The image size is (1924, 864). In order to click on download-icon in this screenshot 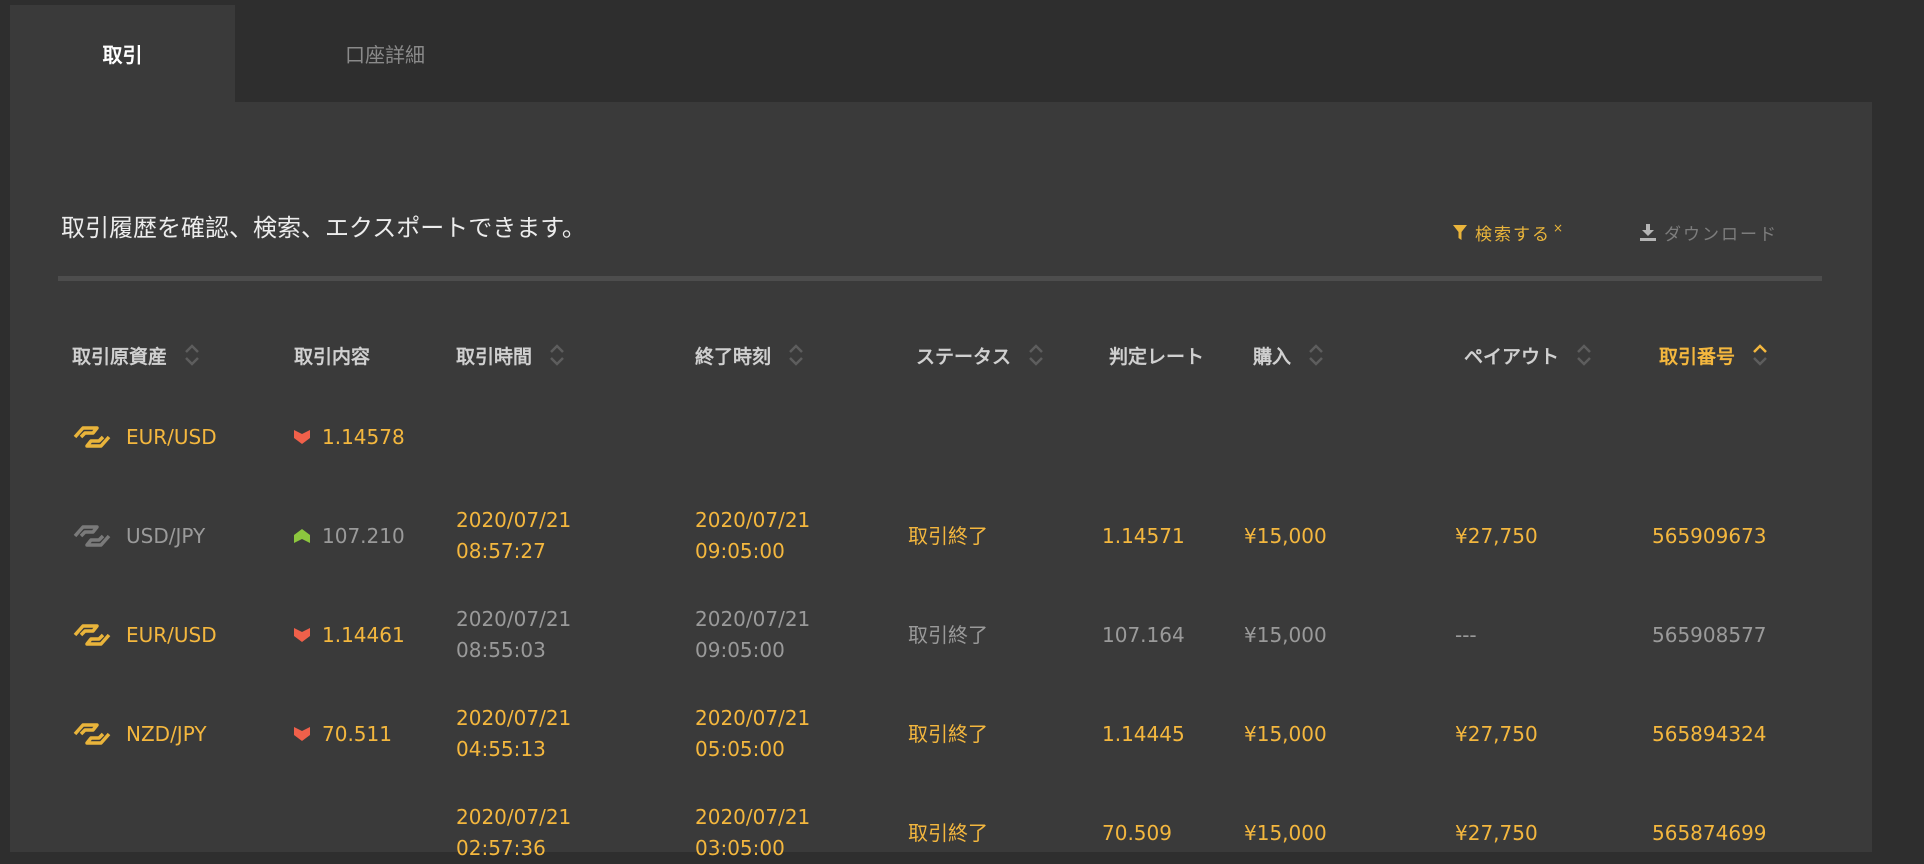, I will do `click(1648, 232)`.